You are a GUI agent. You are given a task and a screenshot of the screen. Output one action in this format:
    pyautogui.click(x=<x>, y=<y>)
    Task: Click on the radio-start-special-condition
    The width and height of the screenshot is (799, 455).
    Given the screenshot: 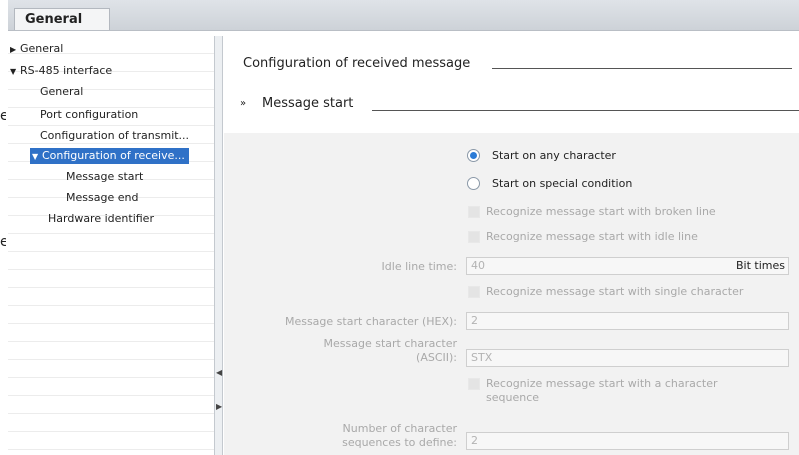 What is the action you would take?
    pyautogui.click(x=473, y=183)
    